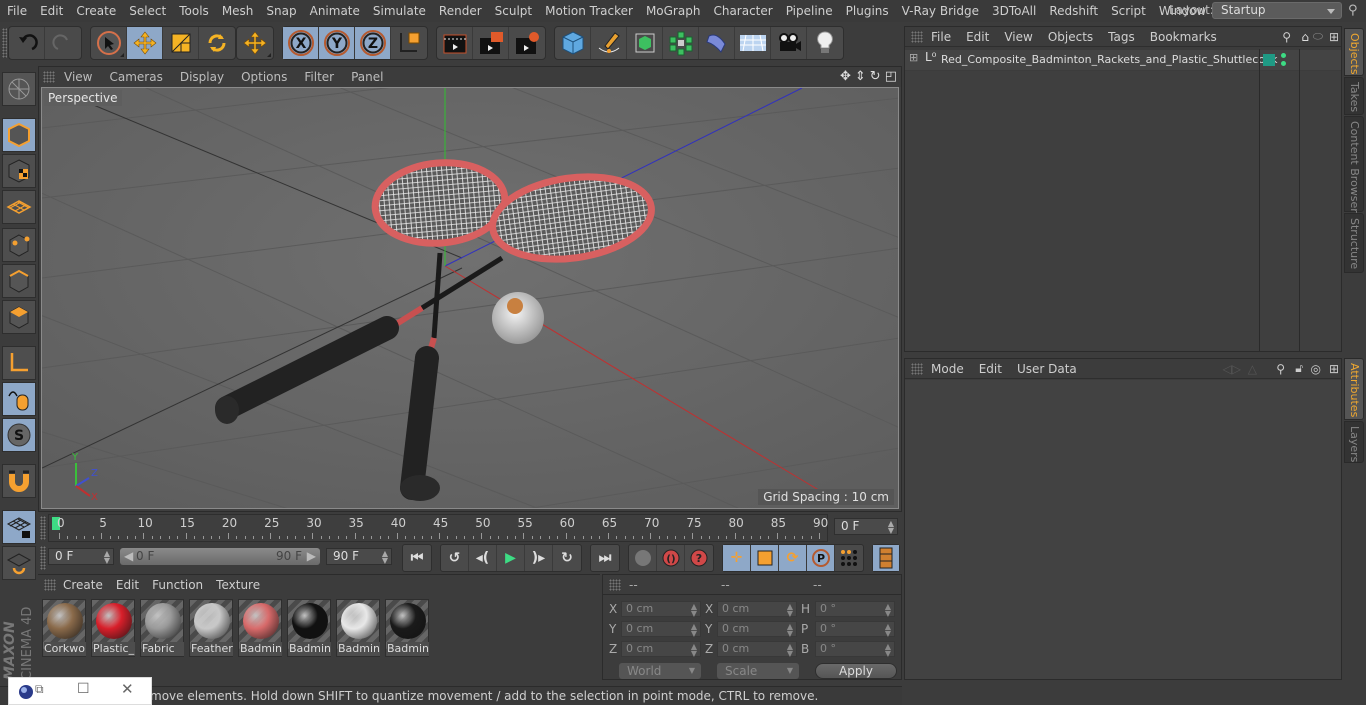 This screenshot has height=705, width=1366. Describe the element at coordinates (1316, 369) in the screenshot. I see `target-icon: ◎` at that location.